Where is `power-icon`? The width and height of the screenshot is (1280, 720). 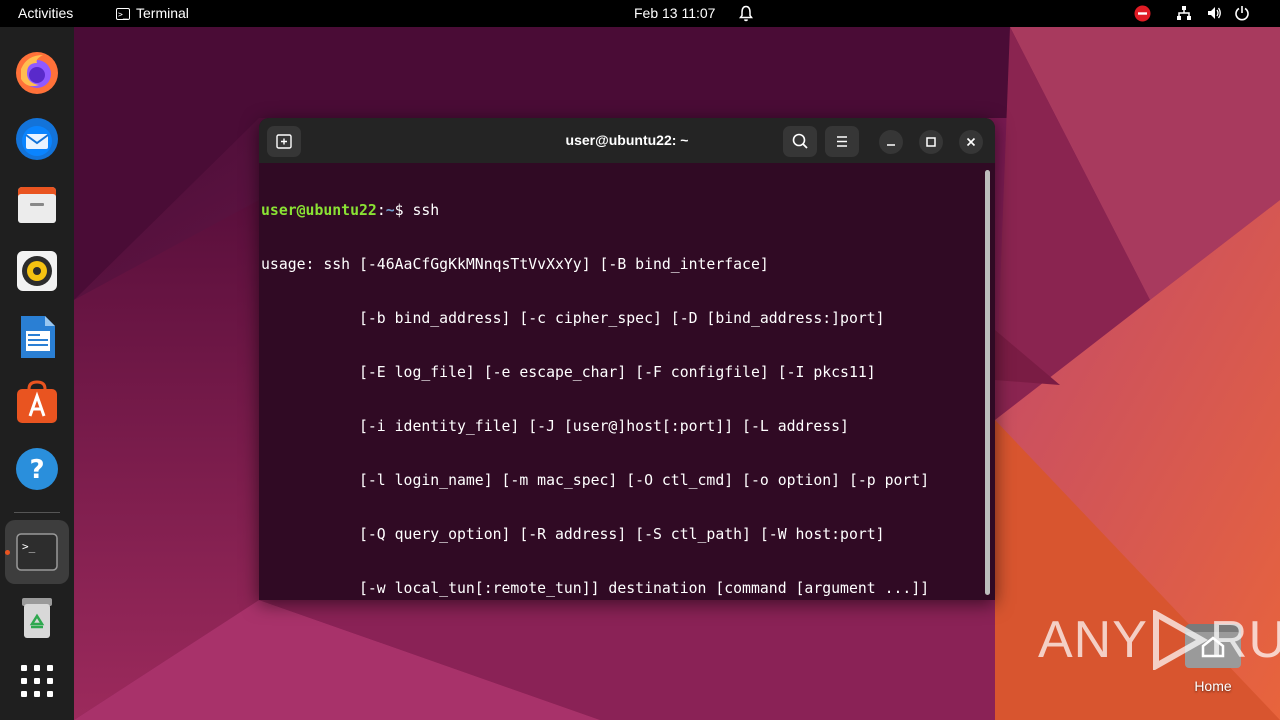
power-icon is located at coordinates (1242, 13).